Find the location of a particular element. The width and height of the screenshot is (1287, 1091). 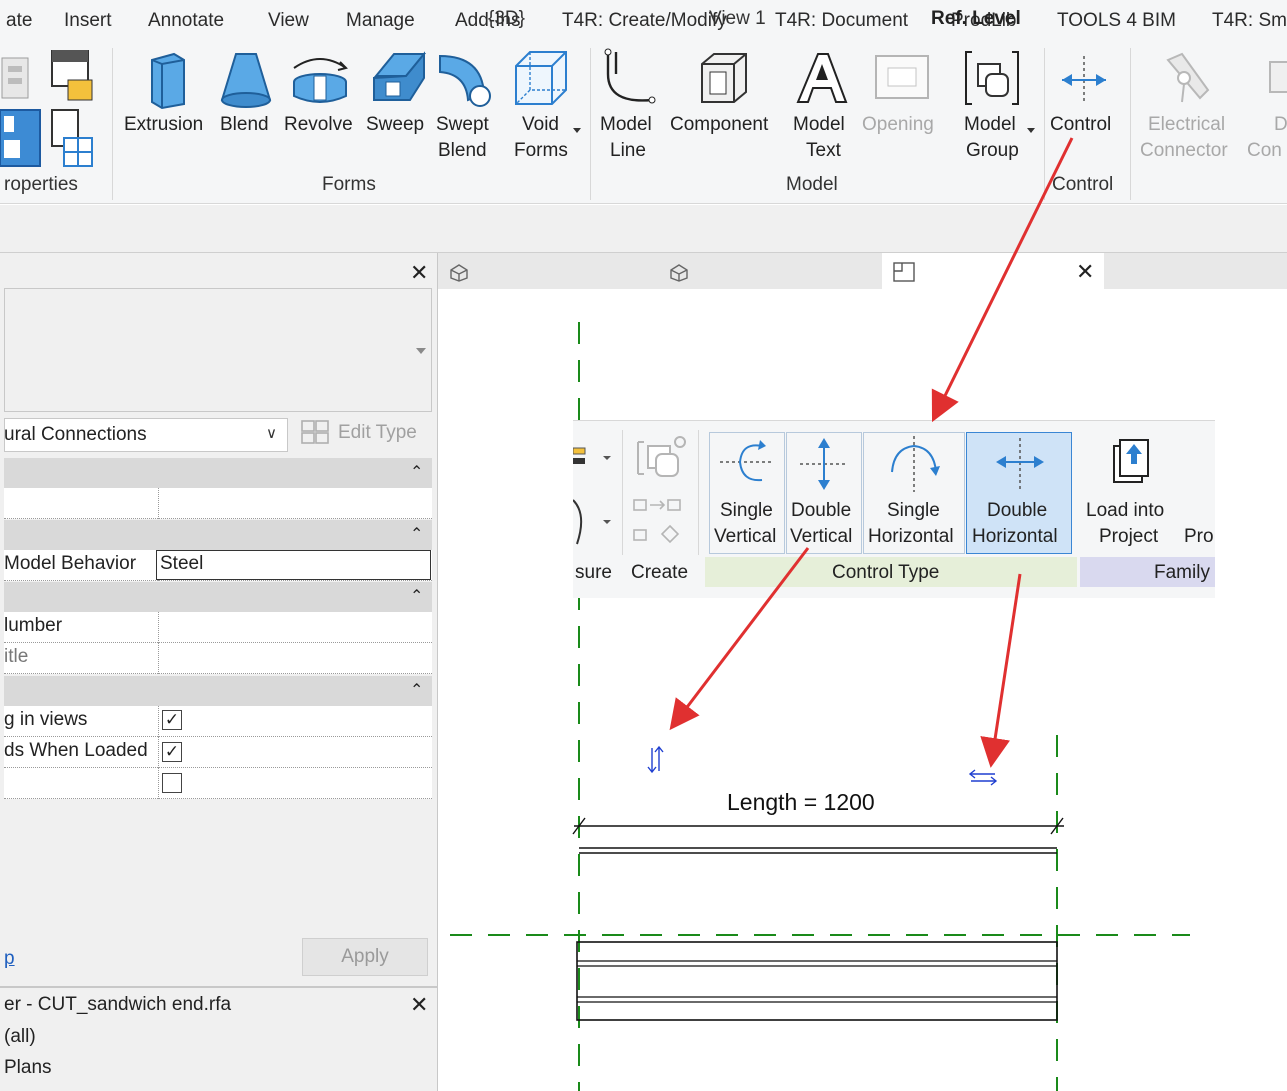

blend-icon is located at coordinates (246, 80).